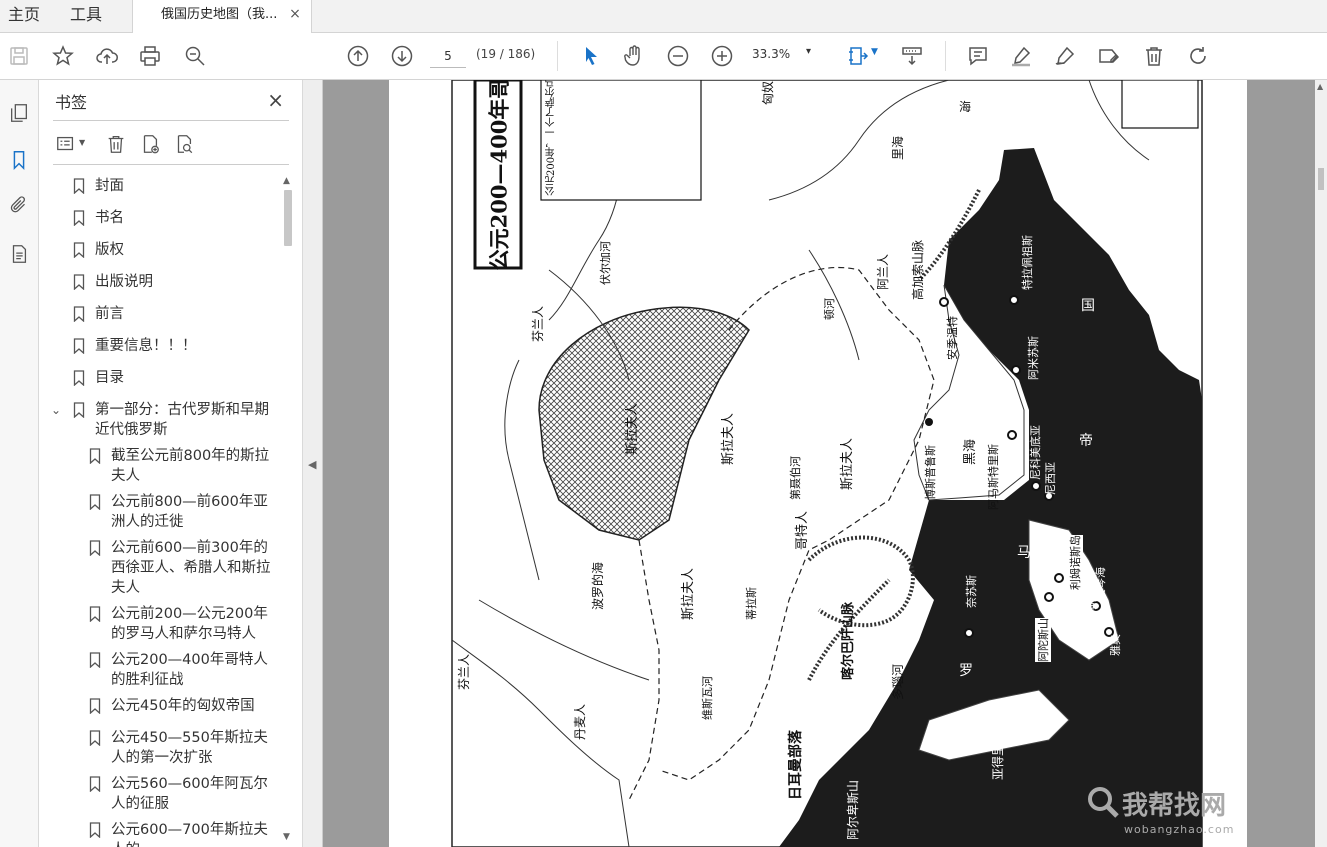  What do you see at coordinates (182, 420) in the screenshot?
I see `bookmark-label: 第一部分：古代罗斯和早期近代俄罗斯` at bounding box center [182, 420].